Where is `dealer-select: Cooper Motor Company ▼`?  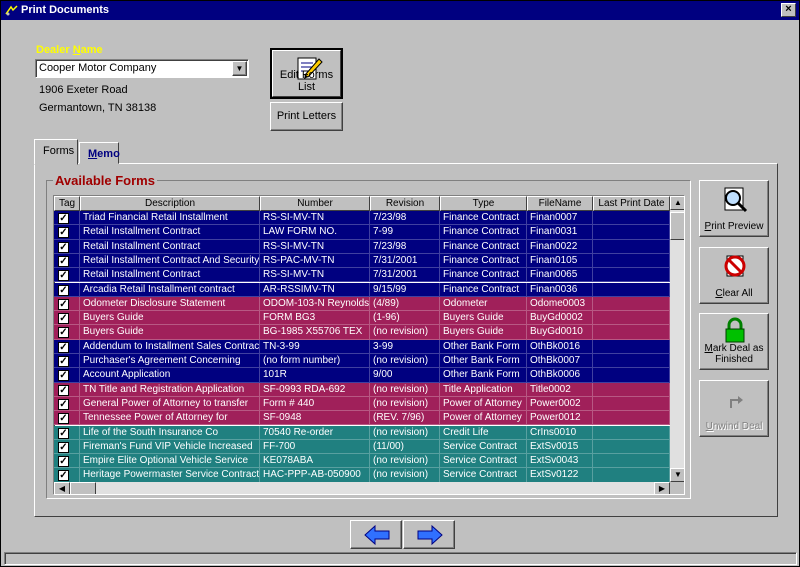
dealer-select: Cooper Motor Company ▼ is located at coordinates (142, 68).